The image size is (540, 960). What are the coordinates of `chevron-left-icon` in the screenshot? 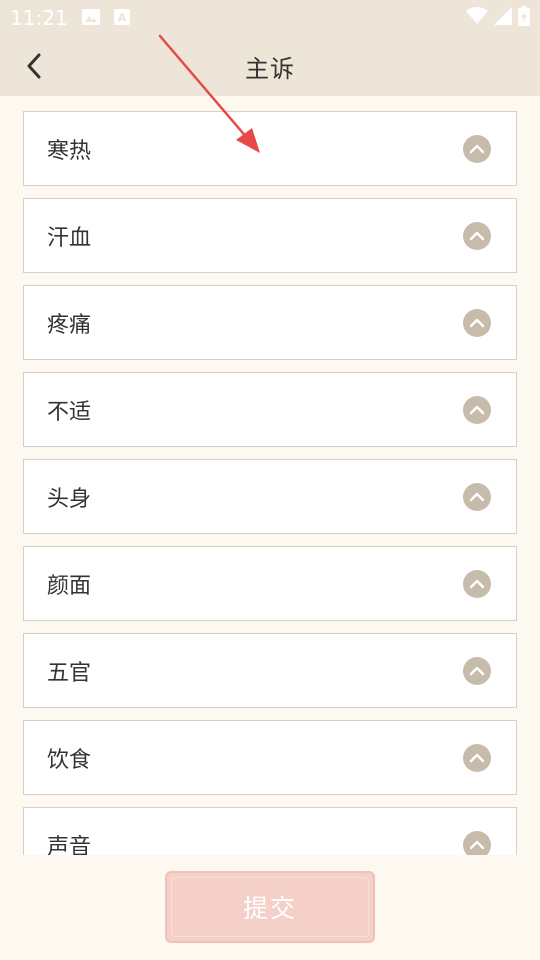 It's located at (34, 66).